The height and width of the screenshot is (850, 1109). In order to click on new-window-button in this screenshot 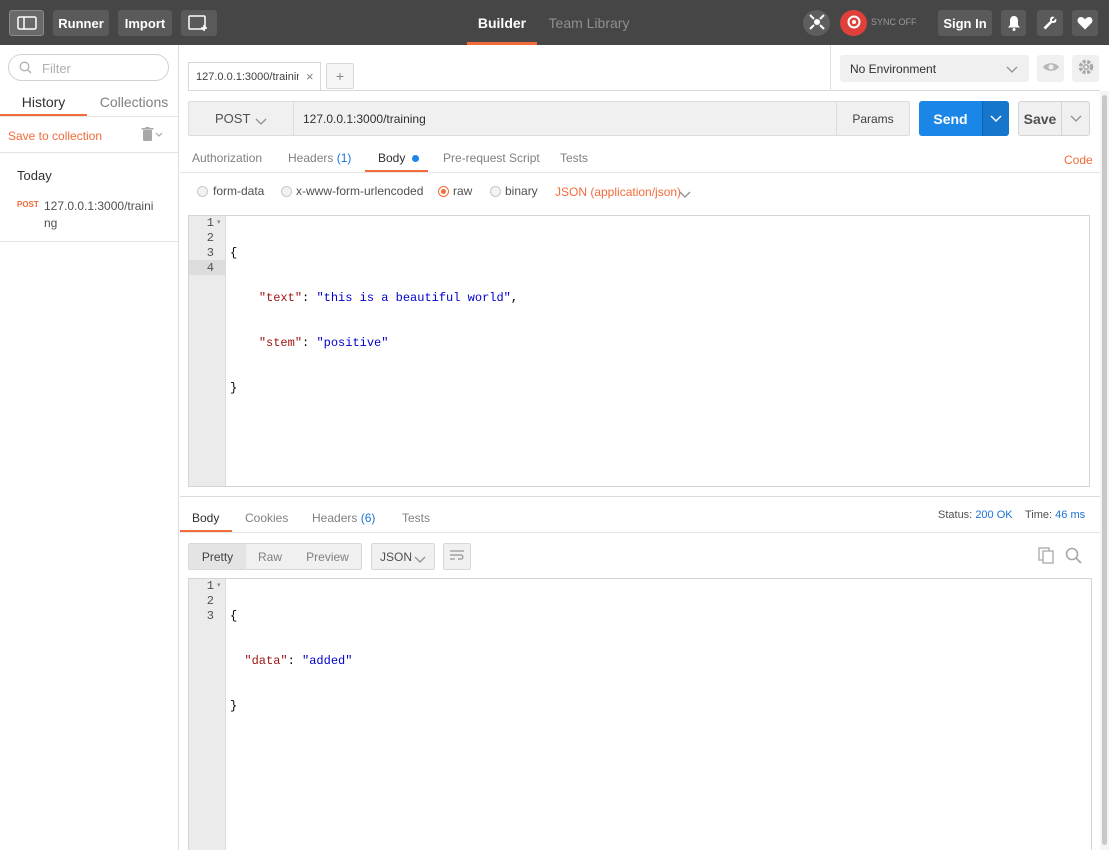, I will do `click(199, 23)`.